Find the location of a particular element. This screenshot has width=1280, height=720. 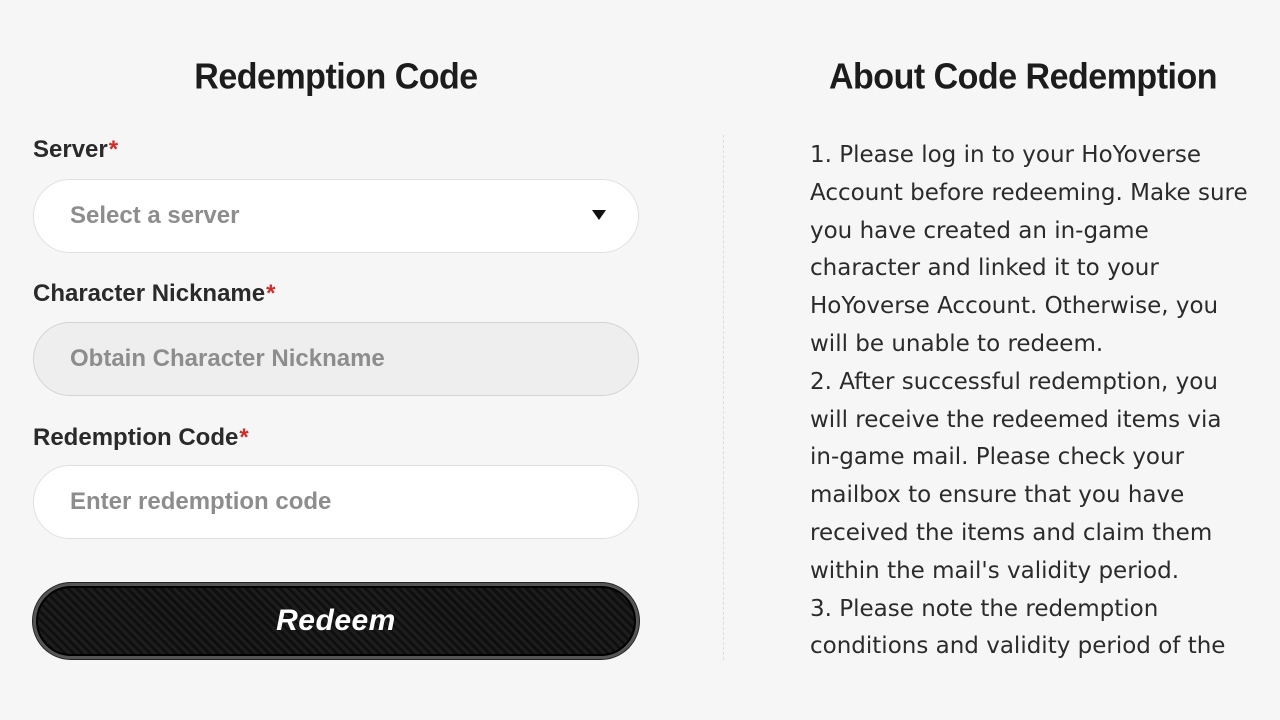

chevron-down-icon is located at coordinates (599, 215).